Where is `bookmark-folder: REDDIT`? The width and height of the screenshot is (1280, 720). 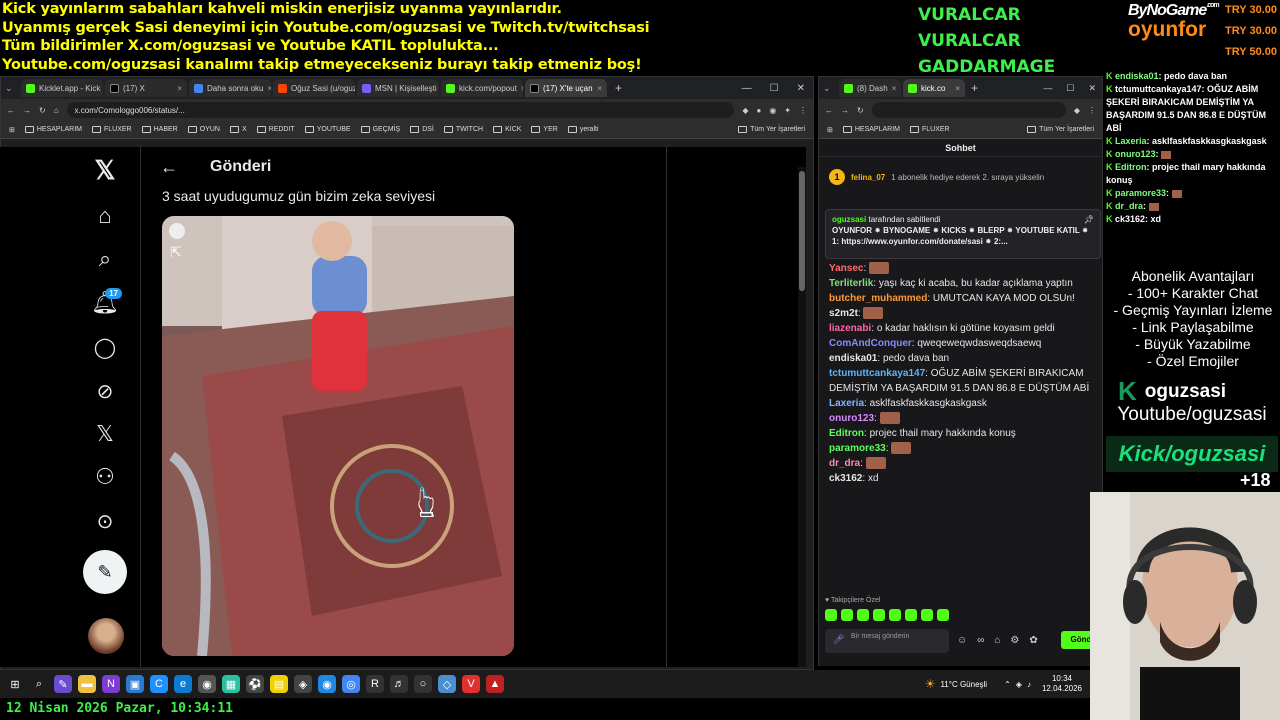
bookmark-folder: REDDIT is located at coordinates (275, 129).